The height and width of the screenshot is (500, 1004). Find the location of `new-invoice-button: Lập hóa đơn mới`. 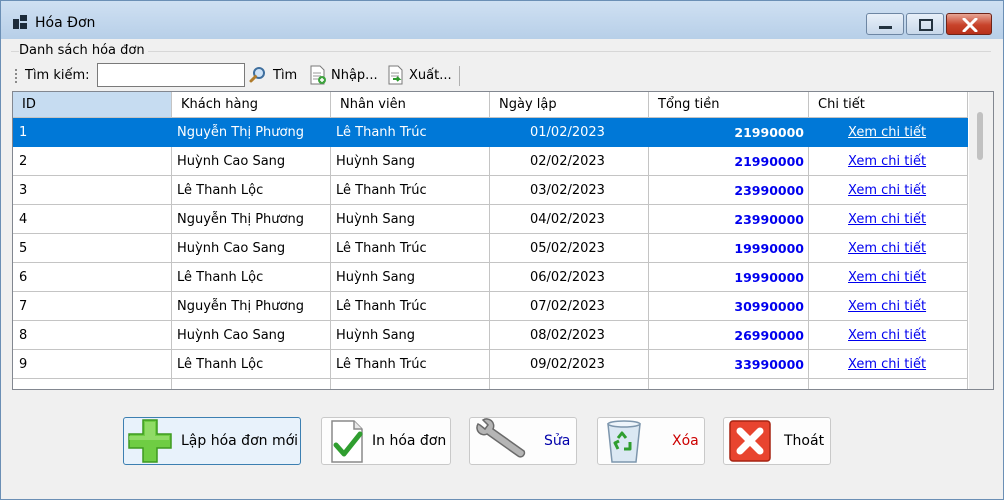

new-invoice-button: Lập hóa đơn mới is located at coordinates (212, 441).